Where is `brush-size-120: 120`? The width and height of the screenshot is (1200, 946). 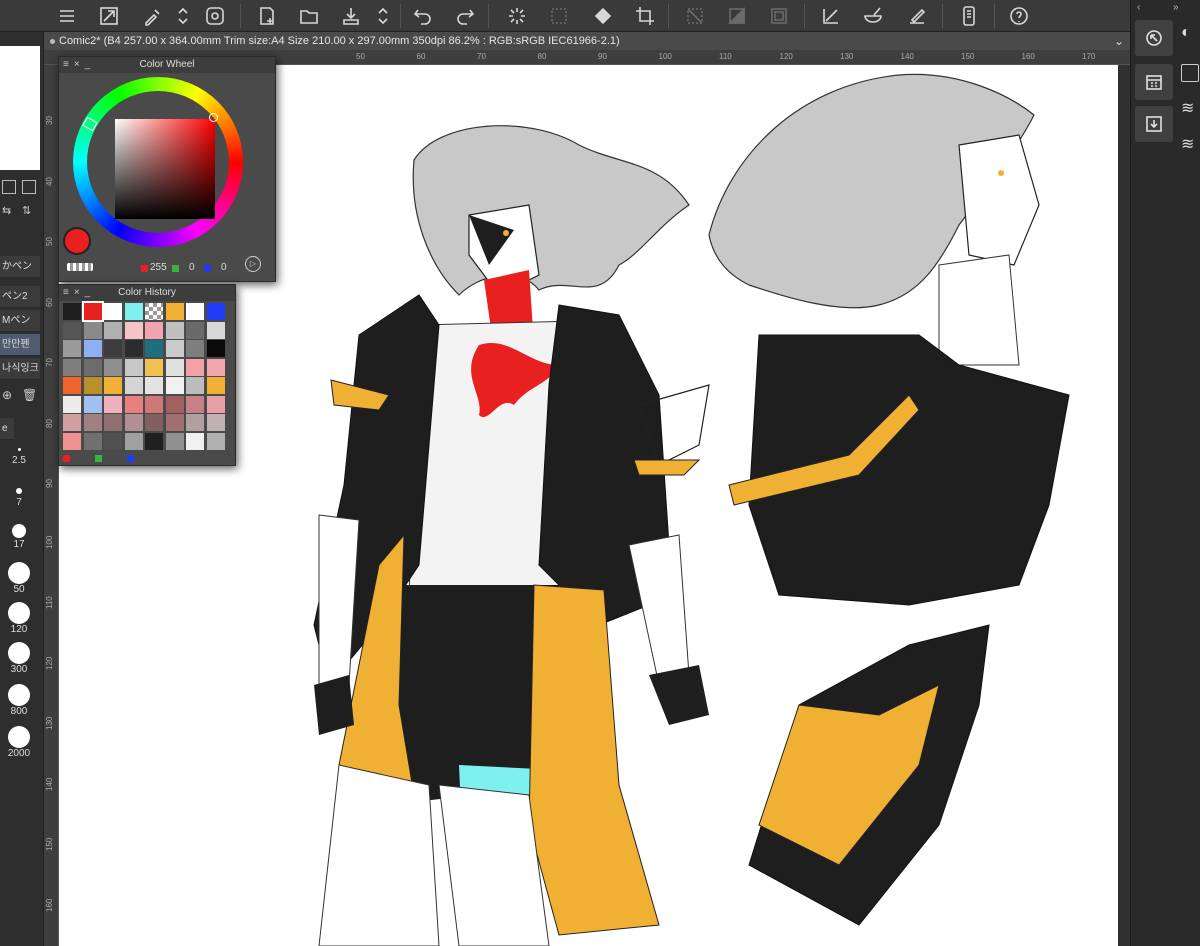
brush-size-120: 120 is located at coordinates (19, 618).